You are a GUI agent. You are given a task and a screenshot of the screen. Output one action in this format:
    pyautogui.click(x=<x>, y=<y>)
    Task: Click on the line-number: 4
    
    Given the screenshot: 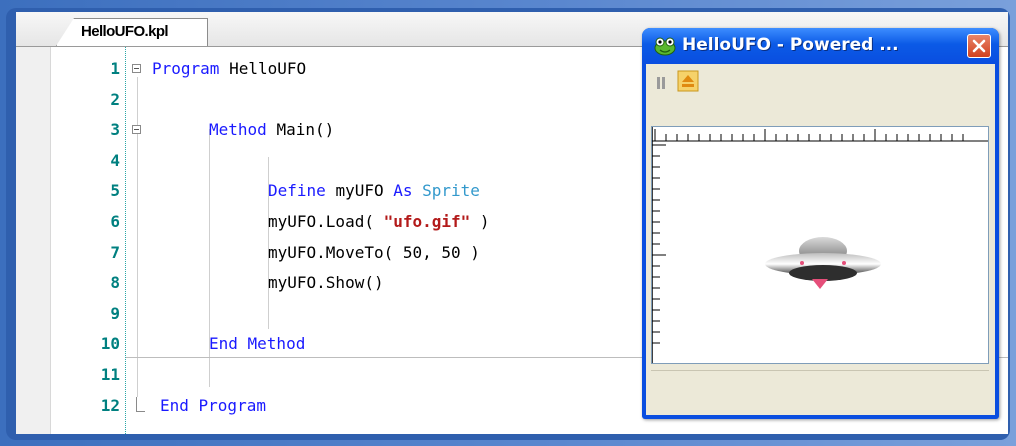 What is the action you would take?
    pyautogui.click(x=115, y=160)
    